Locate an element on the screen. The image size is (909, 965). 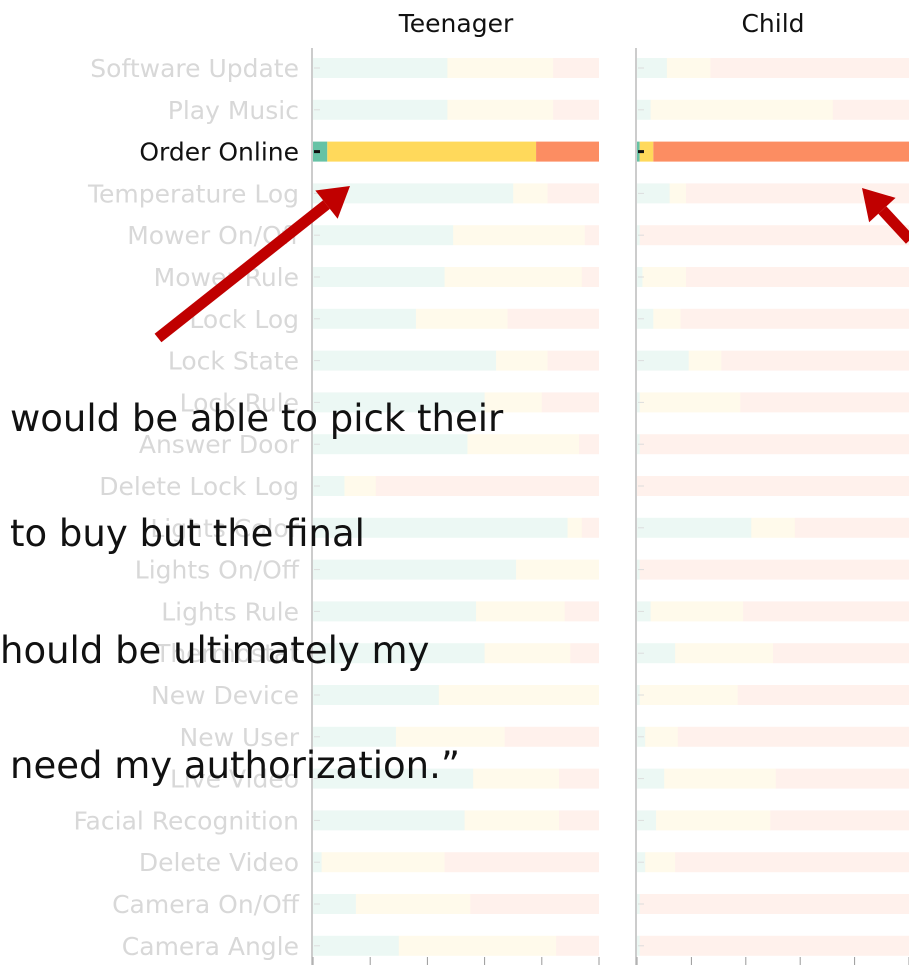
category-label: Order Online is located at coordinates (219, 152).